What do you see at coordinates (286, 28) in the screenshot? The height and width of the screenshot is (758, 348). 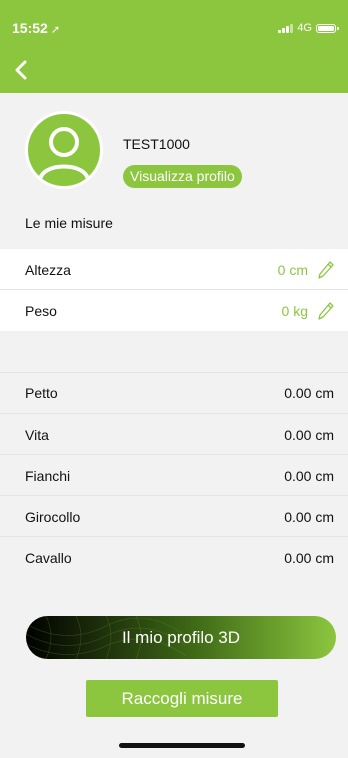 I see `signal-icon` at bounding box center [286, 28].